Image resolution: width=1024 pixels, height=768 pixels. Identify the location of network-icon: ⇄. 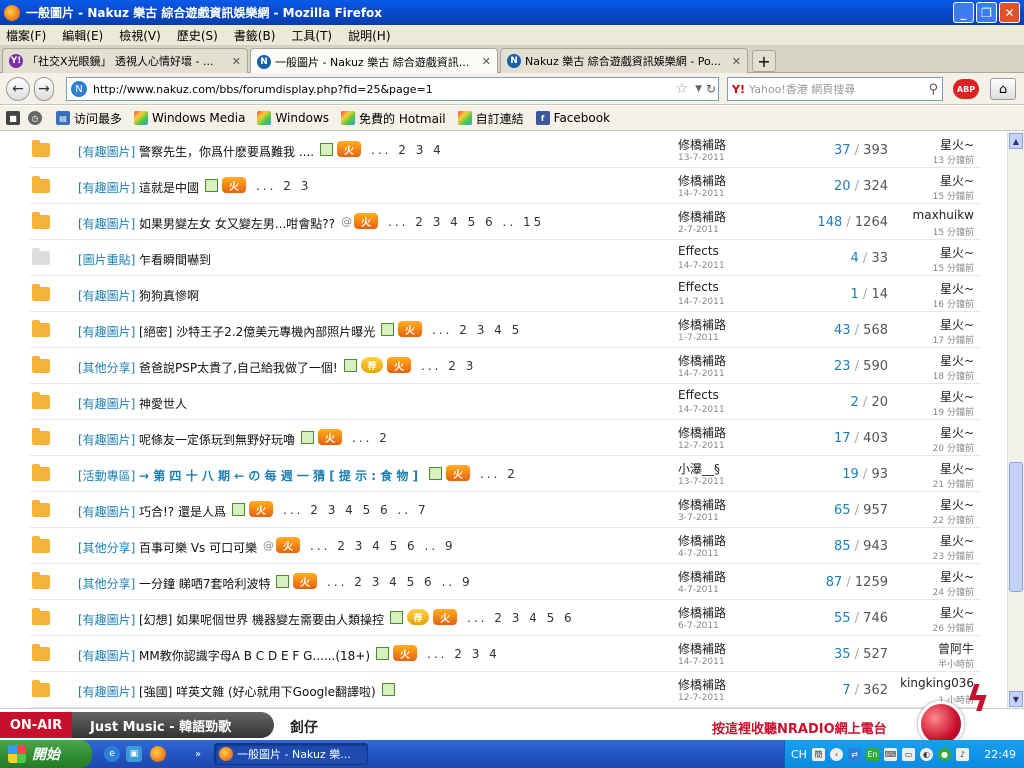
(854, 754).